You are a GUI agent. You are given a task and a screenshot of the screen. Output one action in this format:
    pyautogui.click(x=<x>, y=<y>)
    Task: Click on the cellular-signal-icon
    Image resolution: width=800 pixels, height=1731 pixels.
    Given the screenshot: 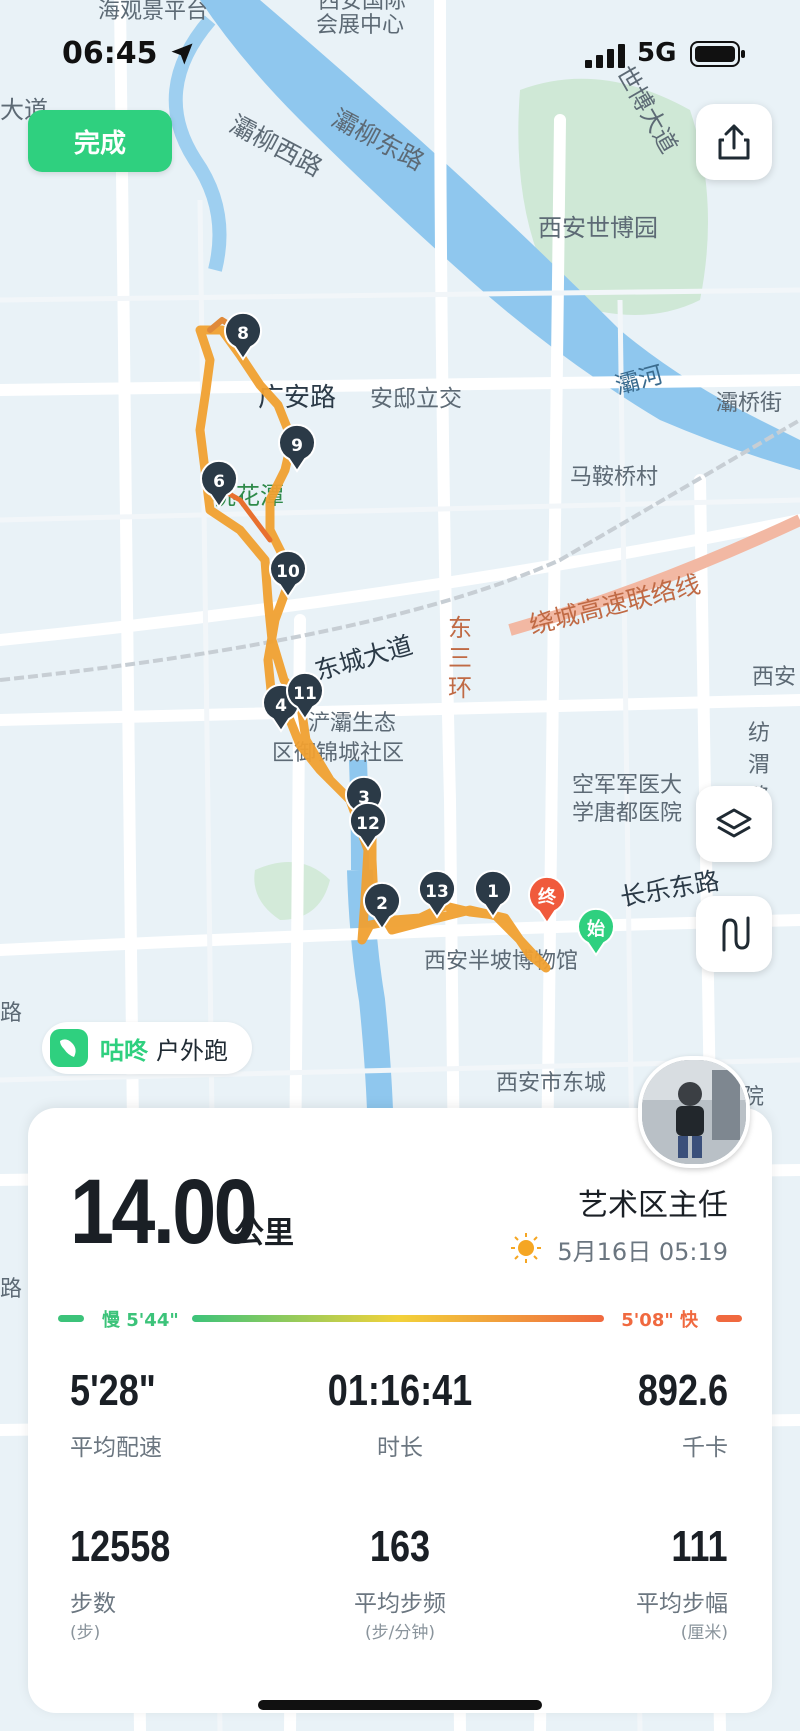 What is the action you would take?
    pyautogui.click(x=605, y=56)
    